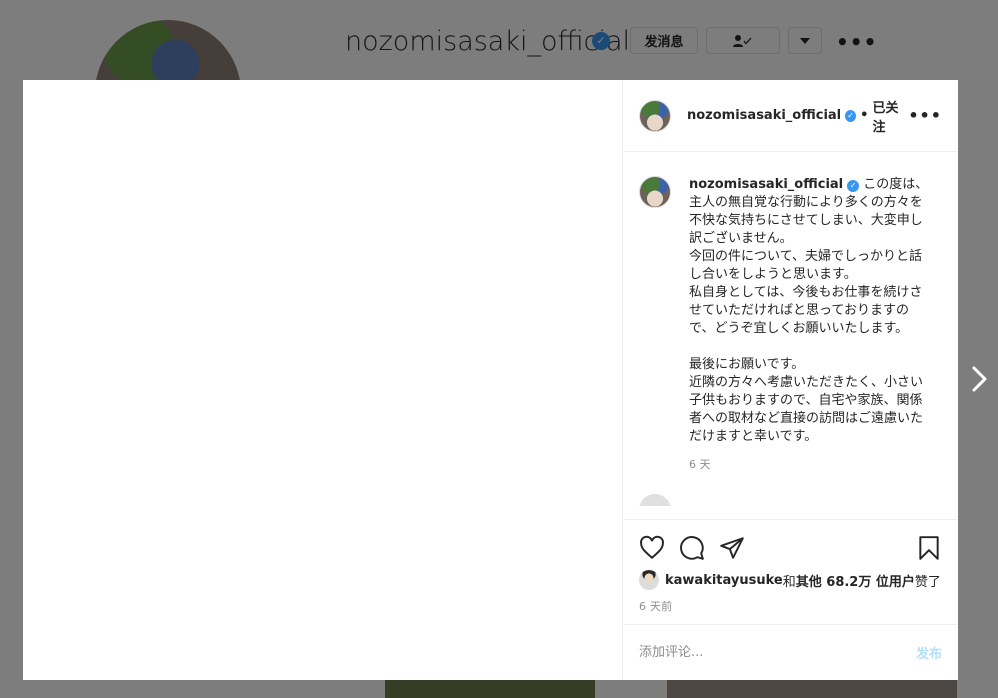 The height and width of the screenshot is (698, 998). What do you see at coordinates (790, 606) in the screenshot?
I see `post-timestamp: 6 天前` at bounding box center [790, 606].